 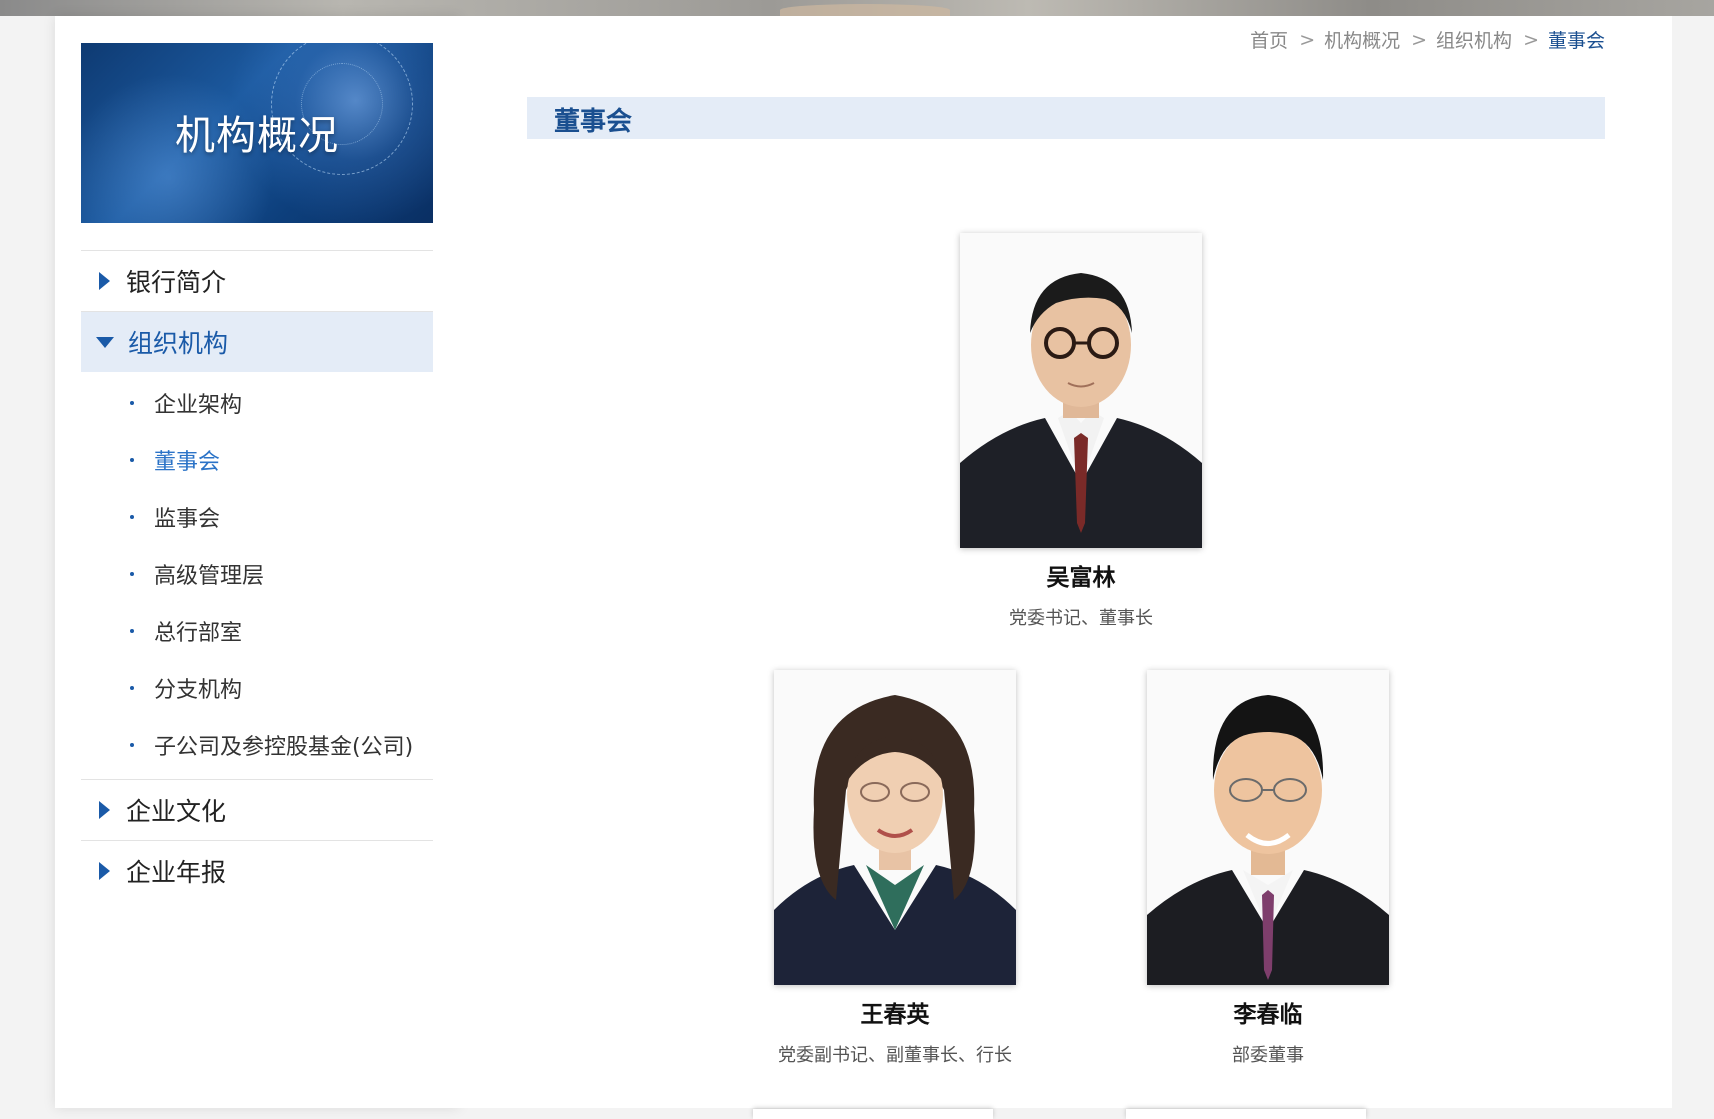 What do you see at coordinates (1066, 118) in the screenshot?
I see `section-header: 董事会` at bounding box center [1066, 118].